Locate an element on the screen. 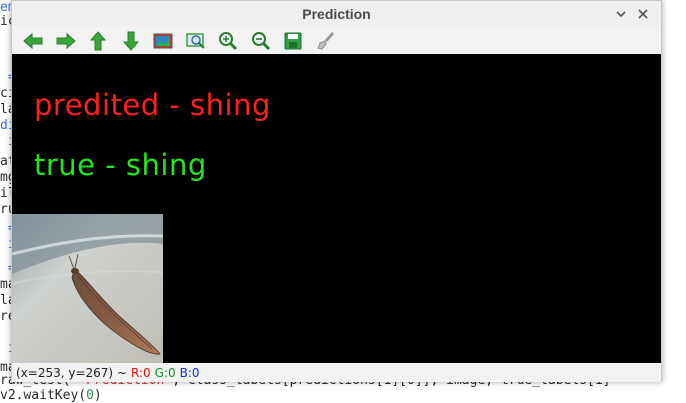 The width and height of the screenshot is (686, 403). zoom-out-button is located at coordinates (261, 41).